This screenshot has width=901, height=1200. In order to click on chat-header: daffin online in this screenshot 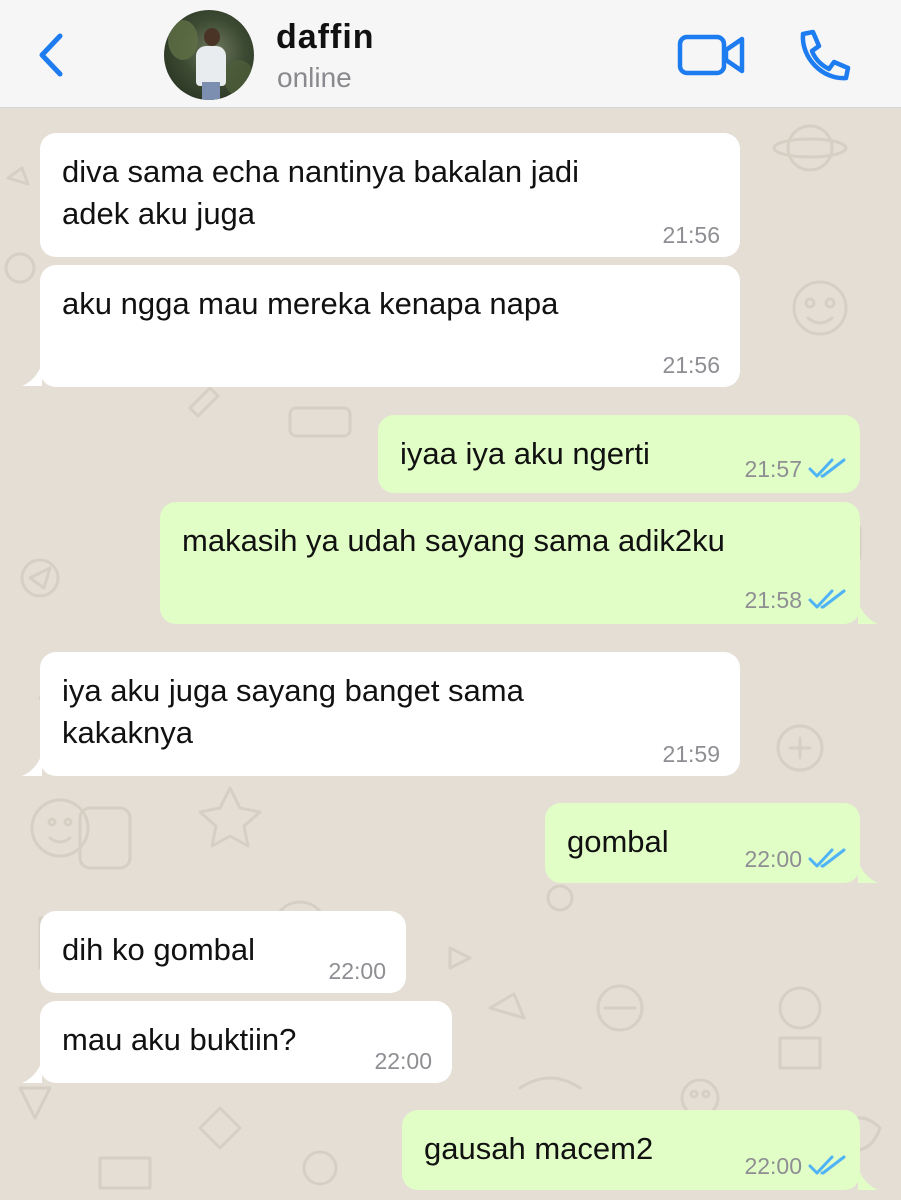, I will do `click(450, 54)`.